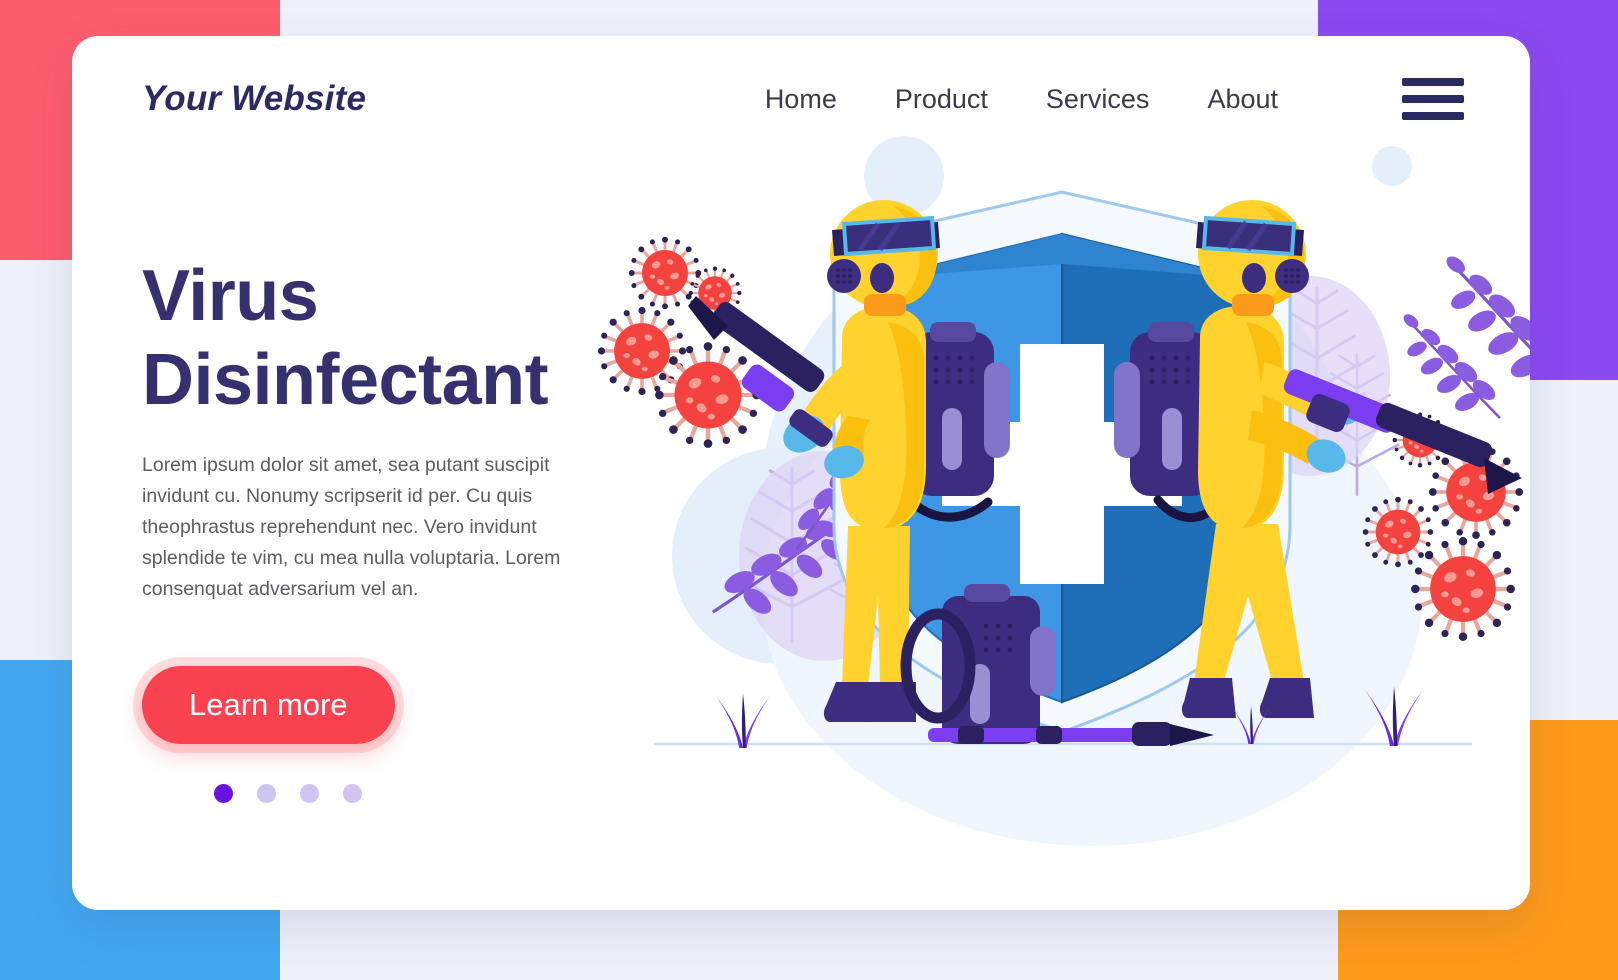 This screenshot has height=980, width=1618. Describe the element at coordinates (254, 99) in the screenshot. I see `site-logo: Your Website` at that location.